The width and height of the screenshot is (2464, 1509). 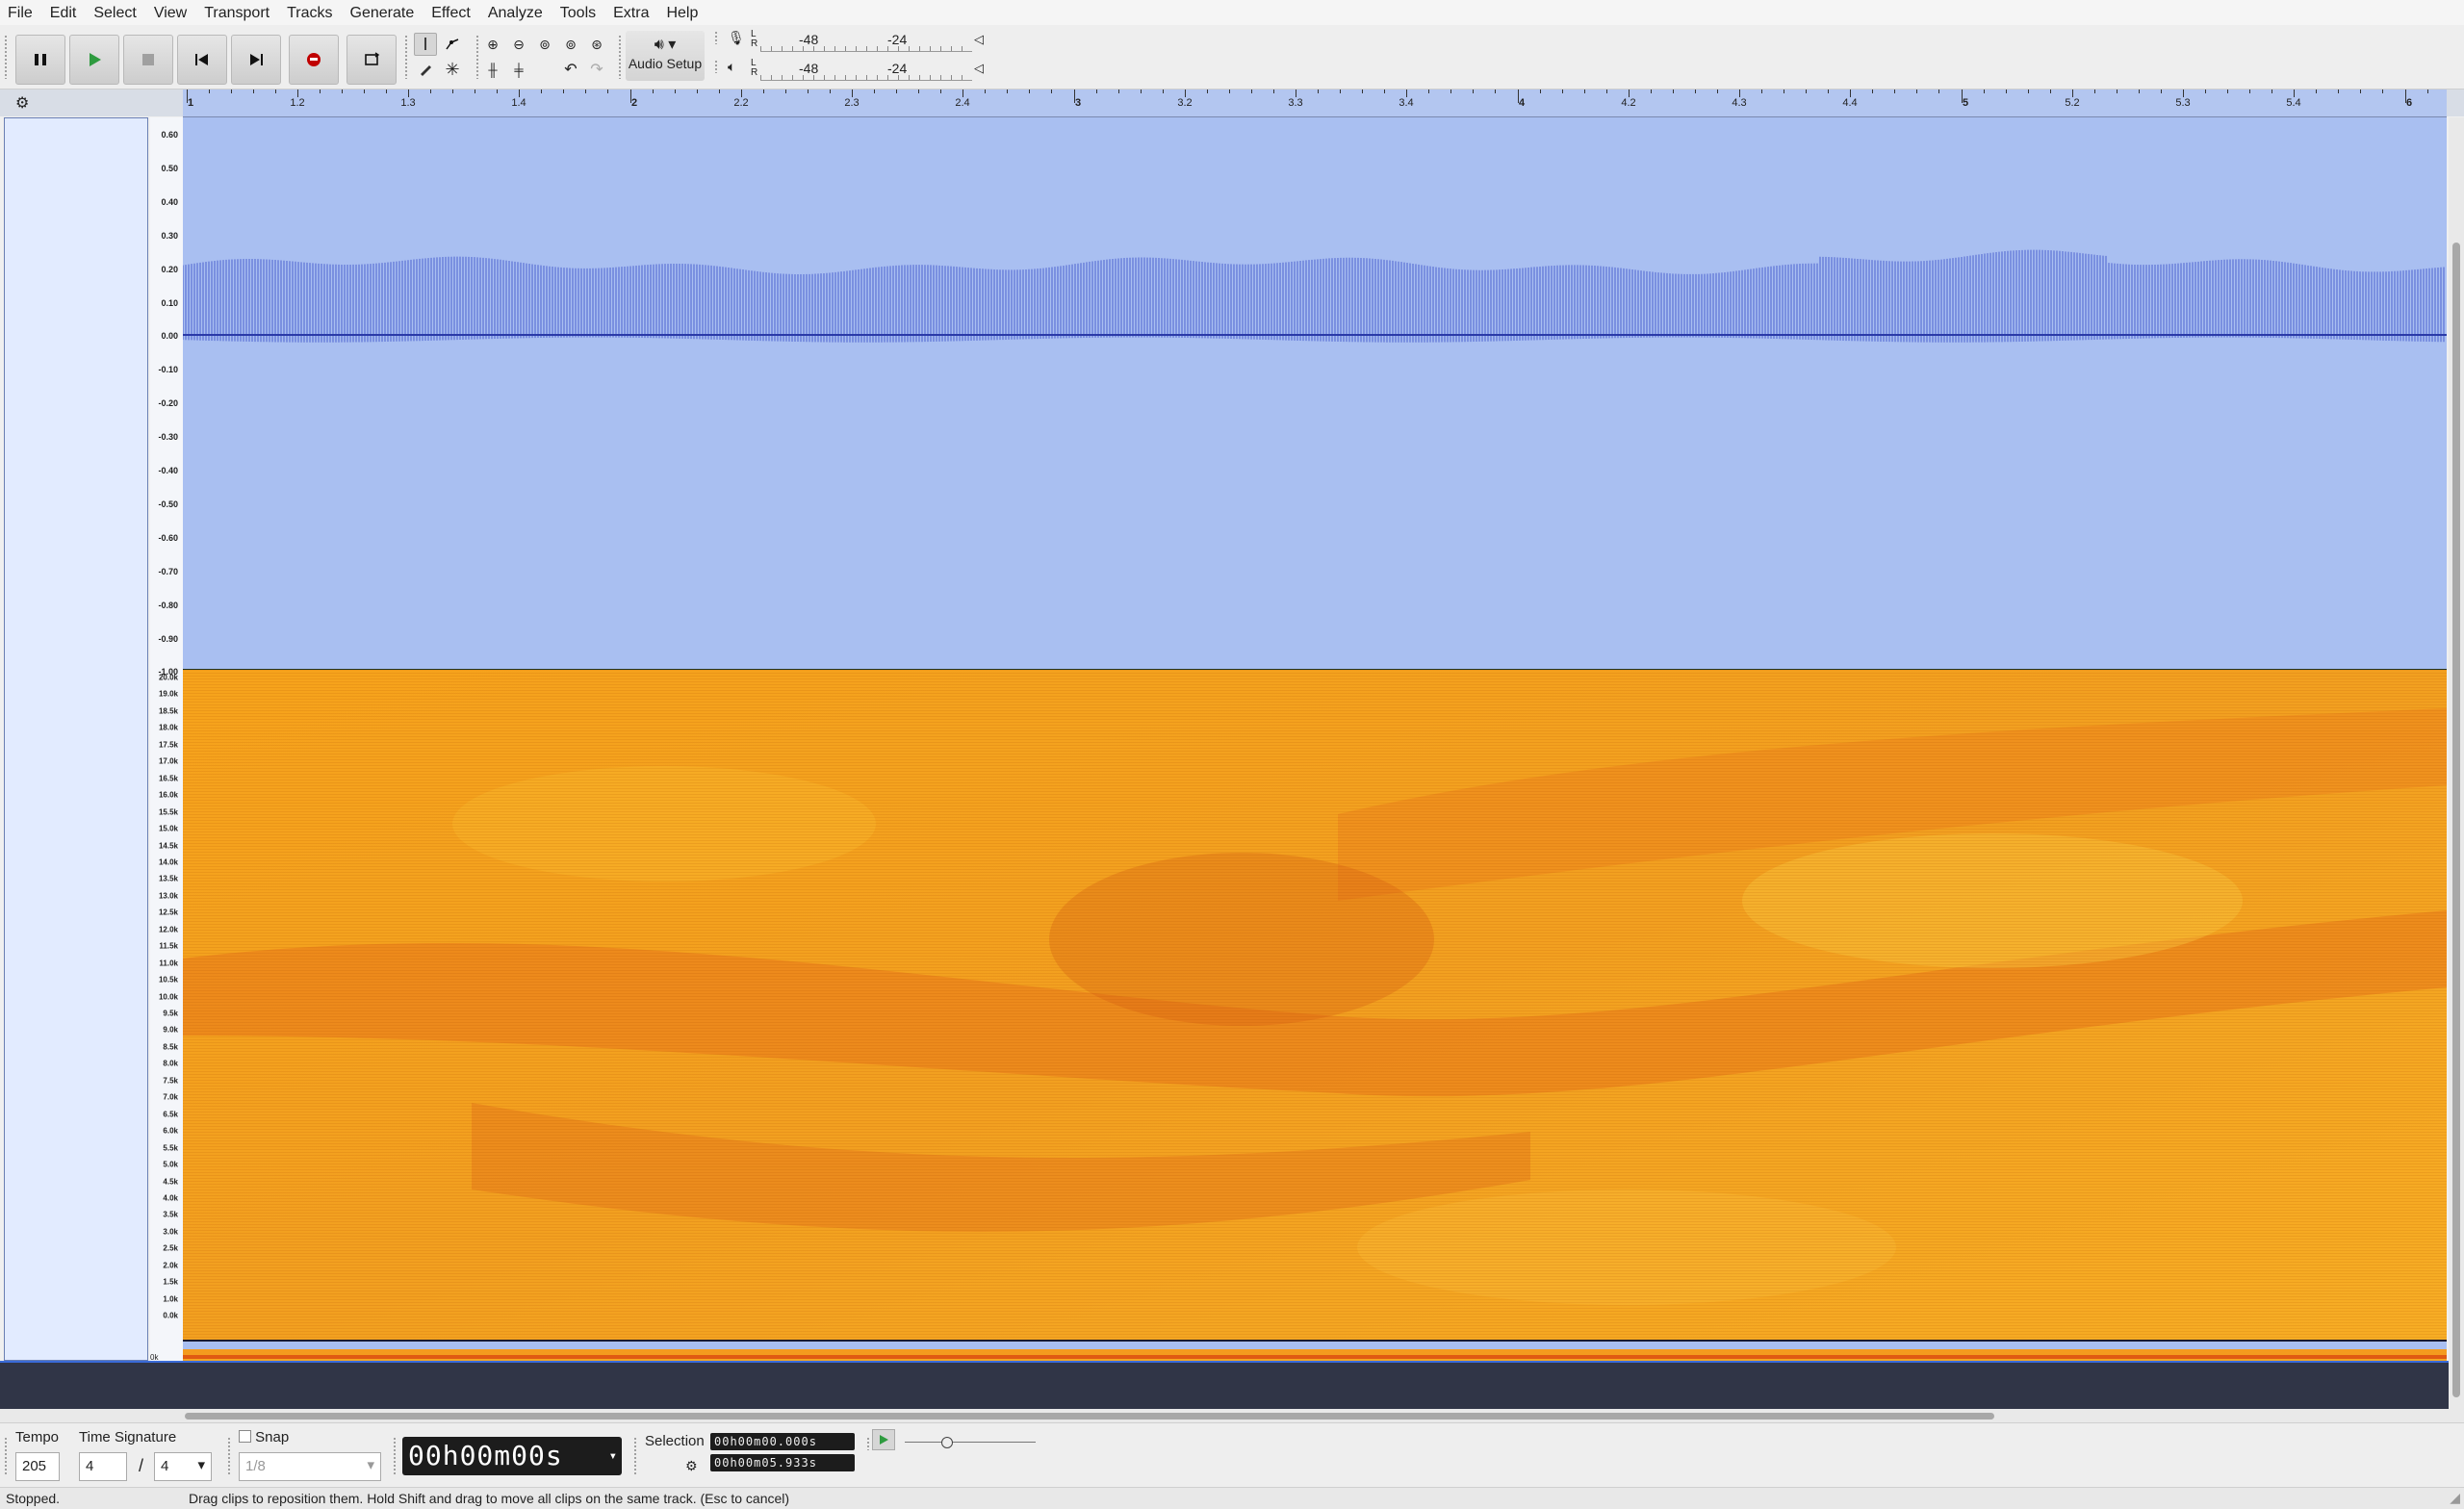 I want to click on amplitude-label: 0.00, so click(x=169, y=336).